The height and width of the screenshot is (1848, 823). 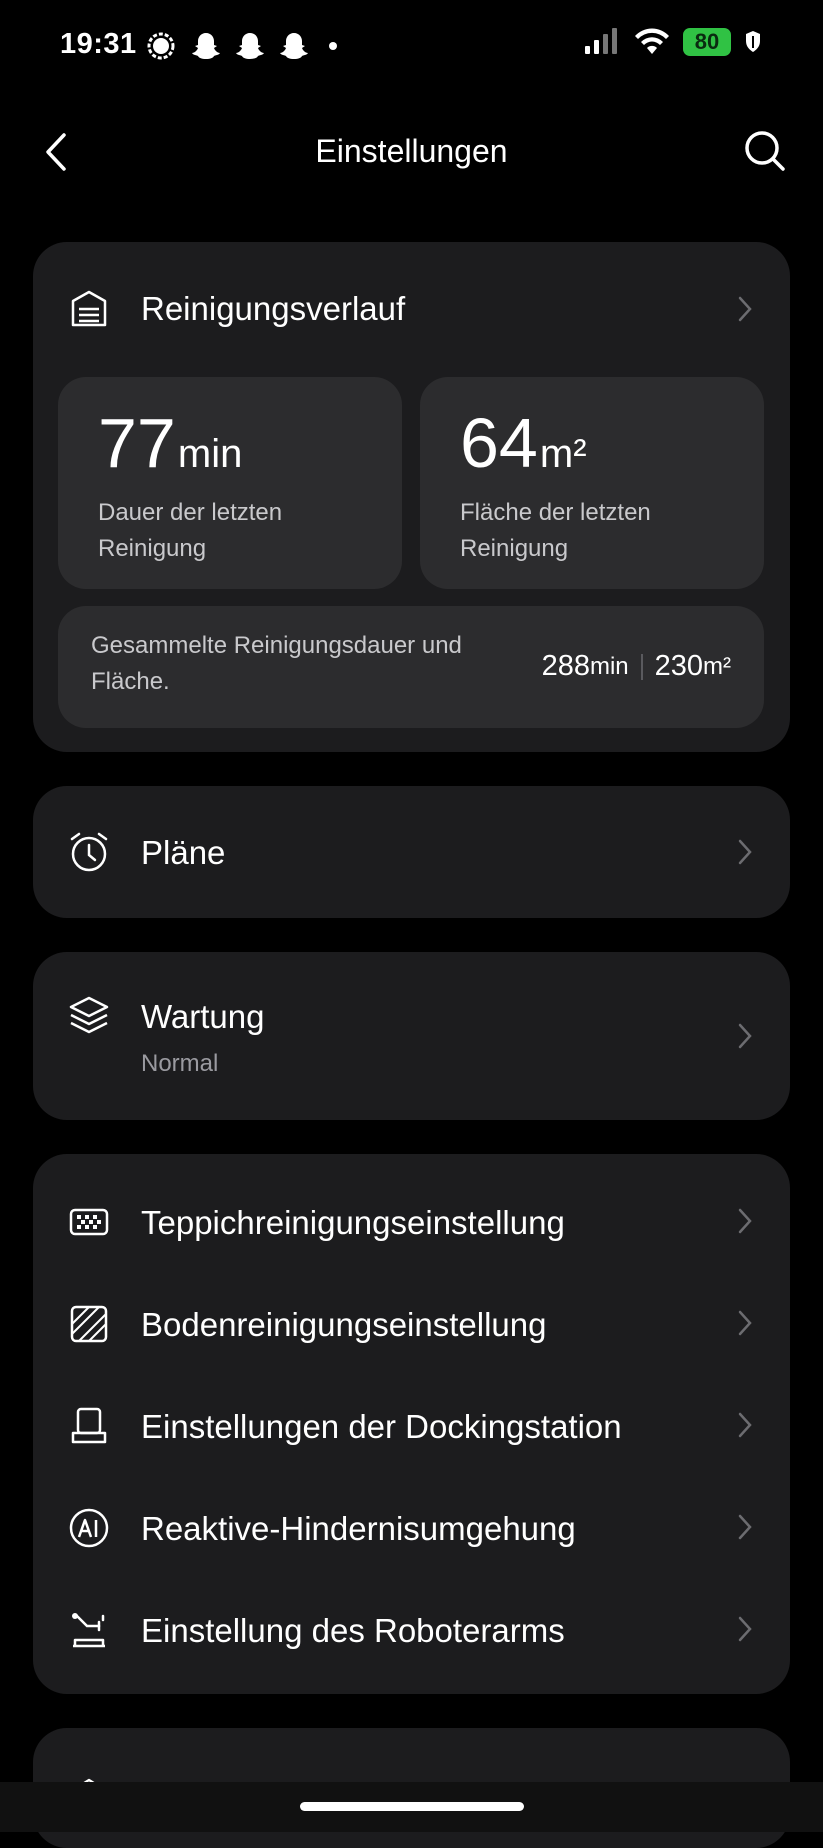 What do you see at coordinates (89, 308) in the screenshot?
I see `history-icon` at bounding box center [89, 308].